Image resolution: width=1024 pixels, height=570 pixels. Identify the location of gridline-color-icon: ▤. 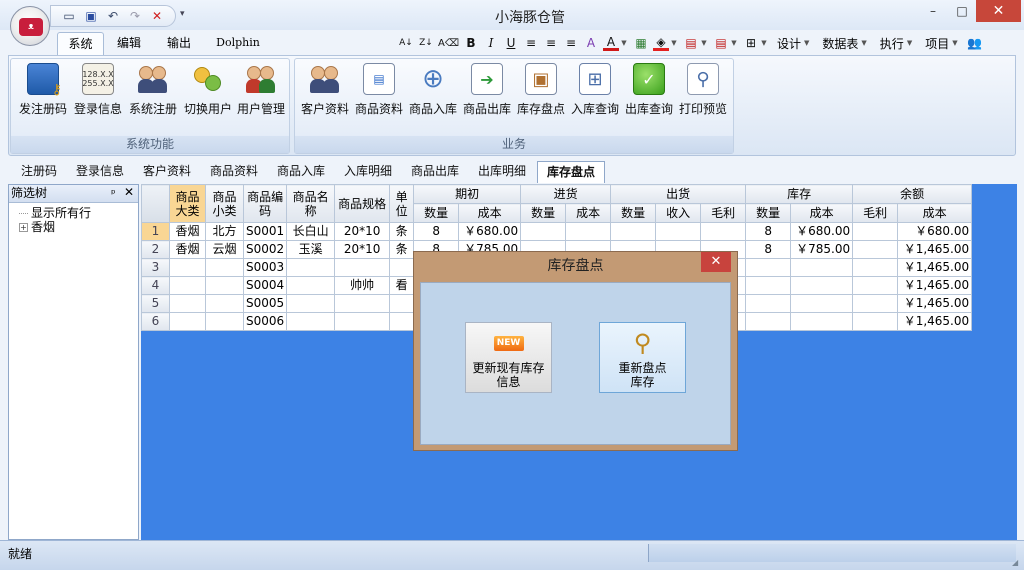
(721, 43).